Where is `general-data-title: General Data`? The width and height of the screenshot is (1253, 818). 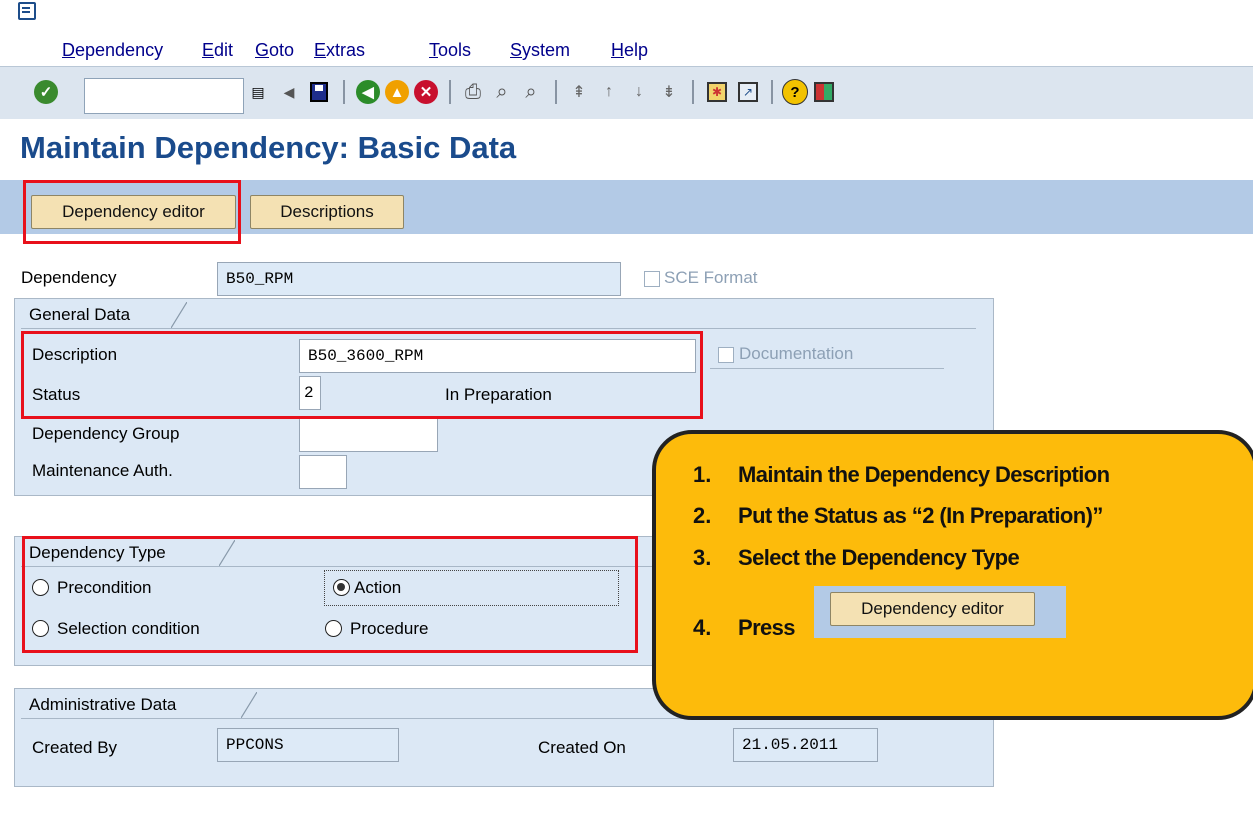
general-data-title: General Data is located at coordinates (96, 315).